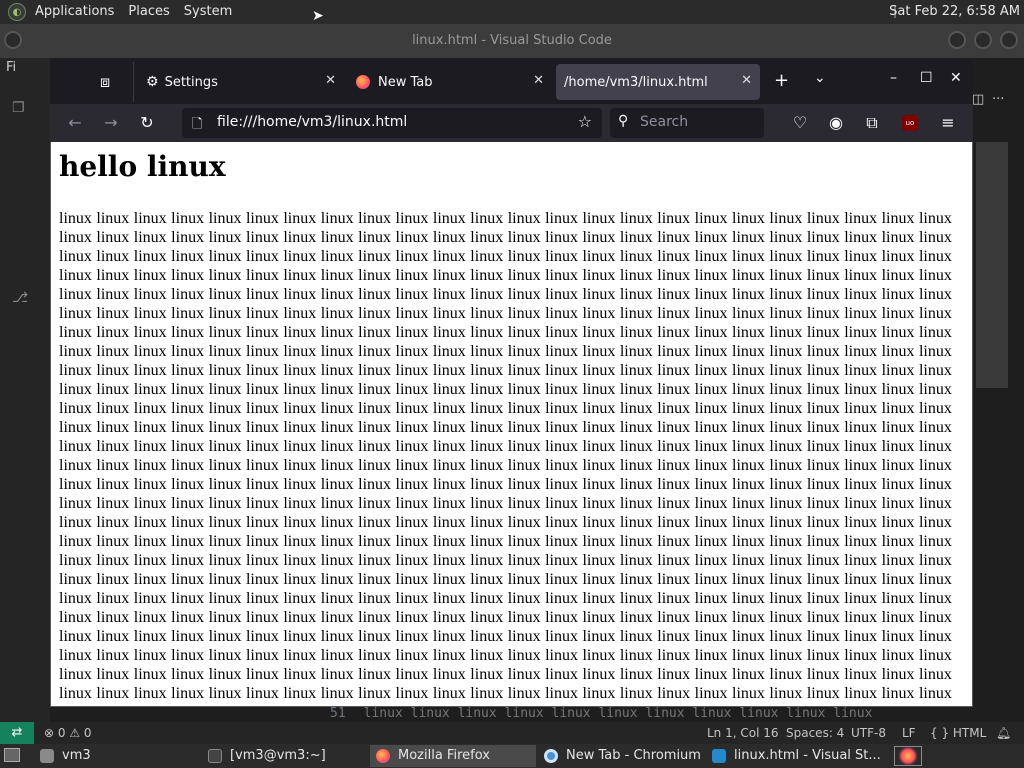 Image resolution: width=1024 pixels, height=768 pixels. What do you see at coordinates (926, 78) in the screenshot?
I see `maximize-icon: ☐` at bounding box center [926, 78].